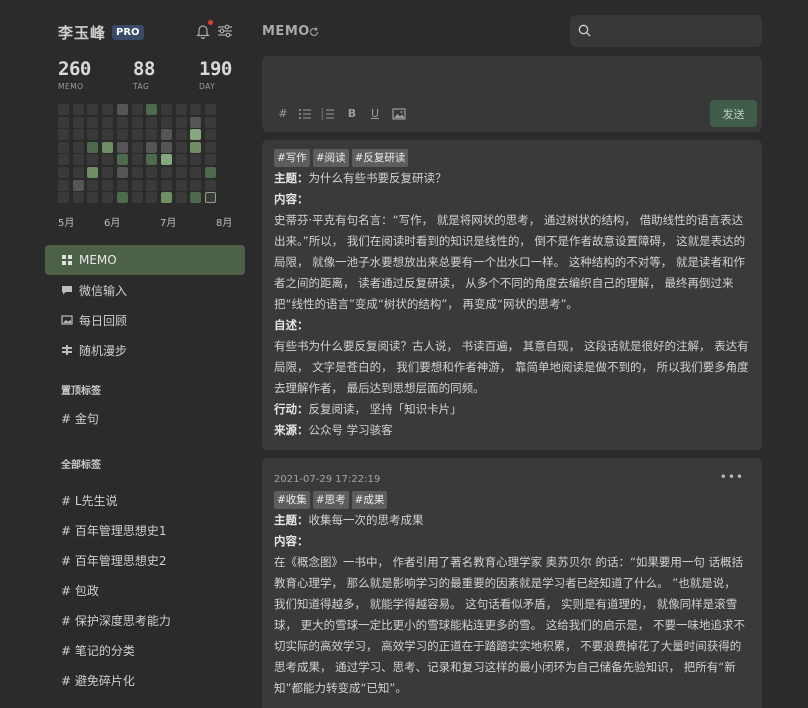 The image size is (808, 708). I want to click on tag-item: # 百年管理思想史2, so click(114, 560).